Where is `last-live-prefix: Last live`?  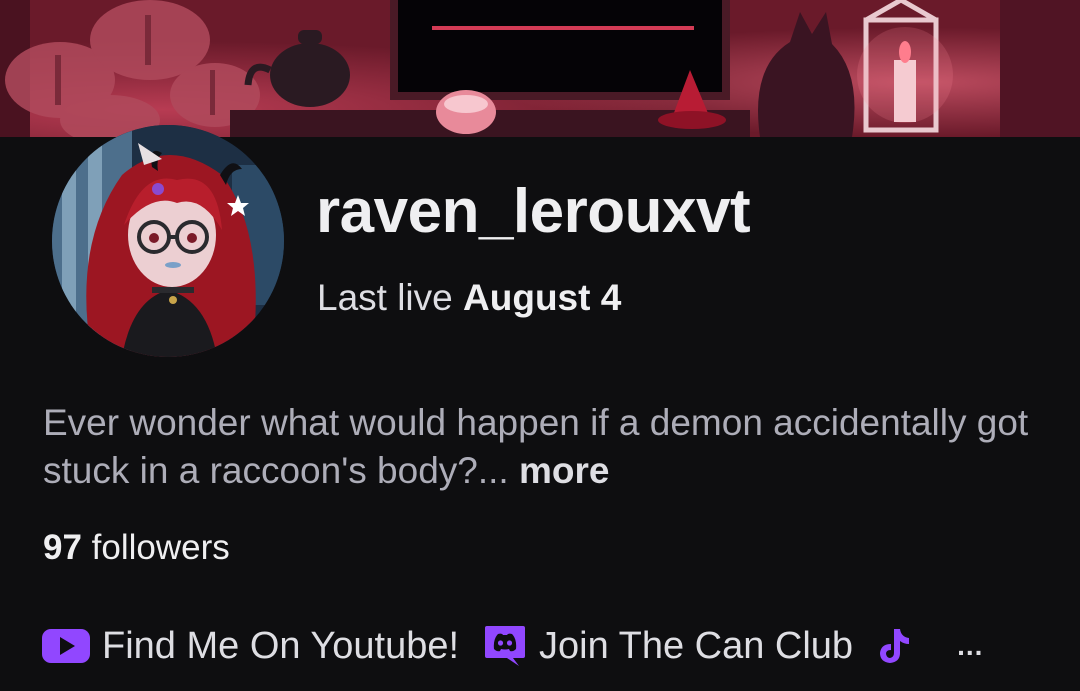 last-live-prefix: Last live is located at coordinates (385, 297).